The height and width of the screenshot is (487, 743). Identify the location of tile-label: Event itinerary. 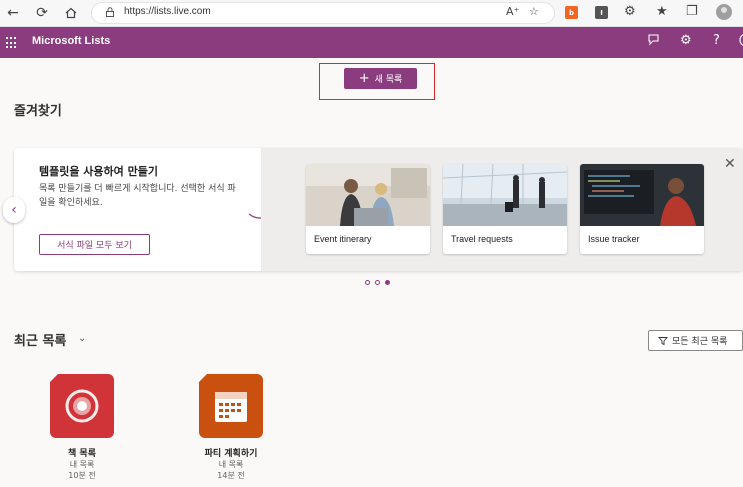
(343, 239).